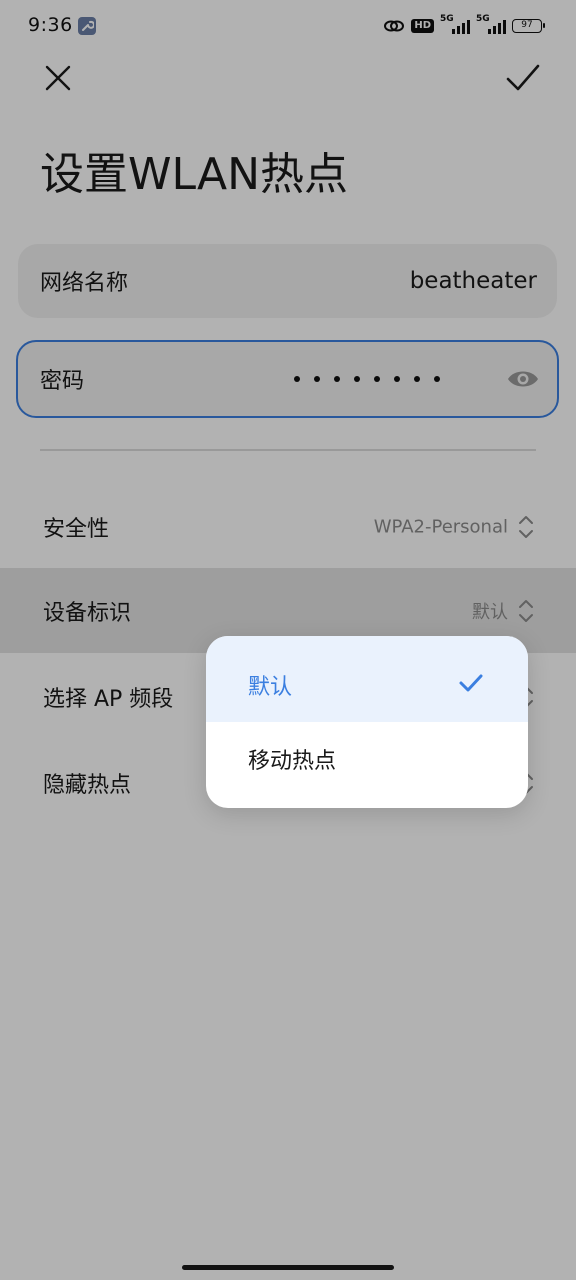  Describe the element at coordinates (367, 679) in the screenshot. I see `popup-option-default: 默认` at that location.